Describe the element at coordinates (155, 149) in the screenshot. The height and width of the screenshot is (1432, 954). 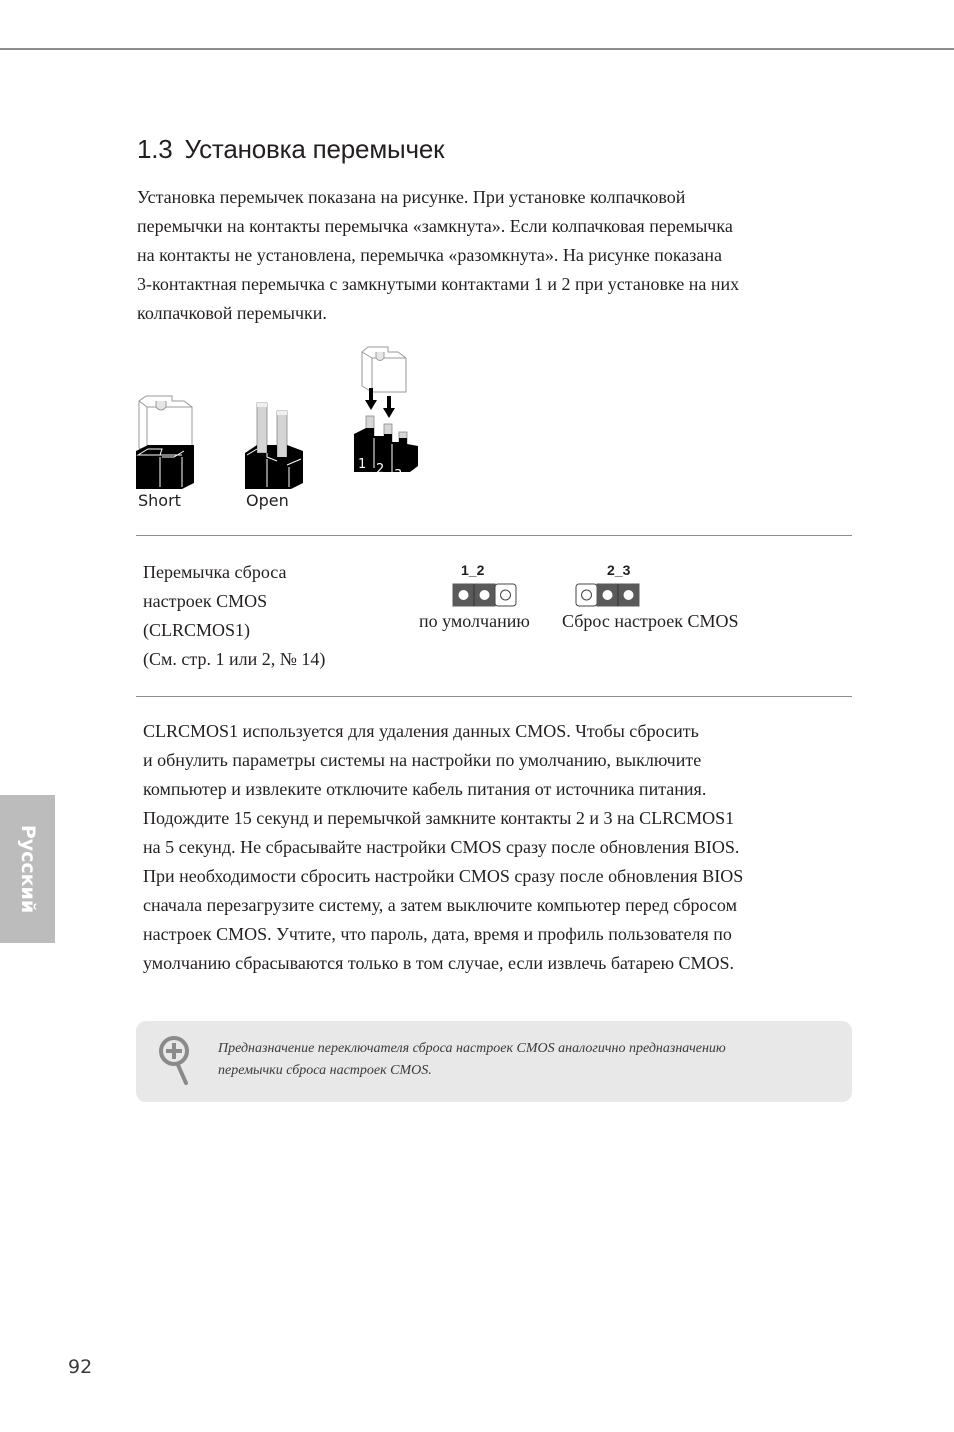
I see `section-number: 1.3` at that location.